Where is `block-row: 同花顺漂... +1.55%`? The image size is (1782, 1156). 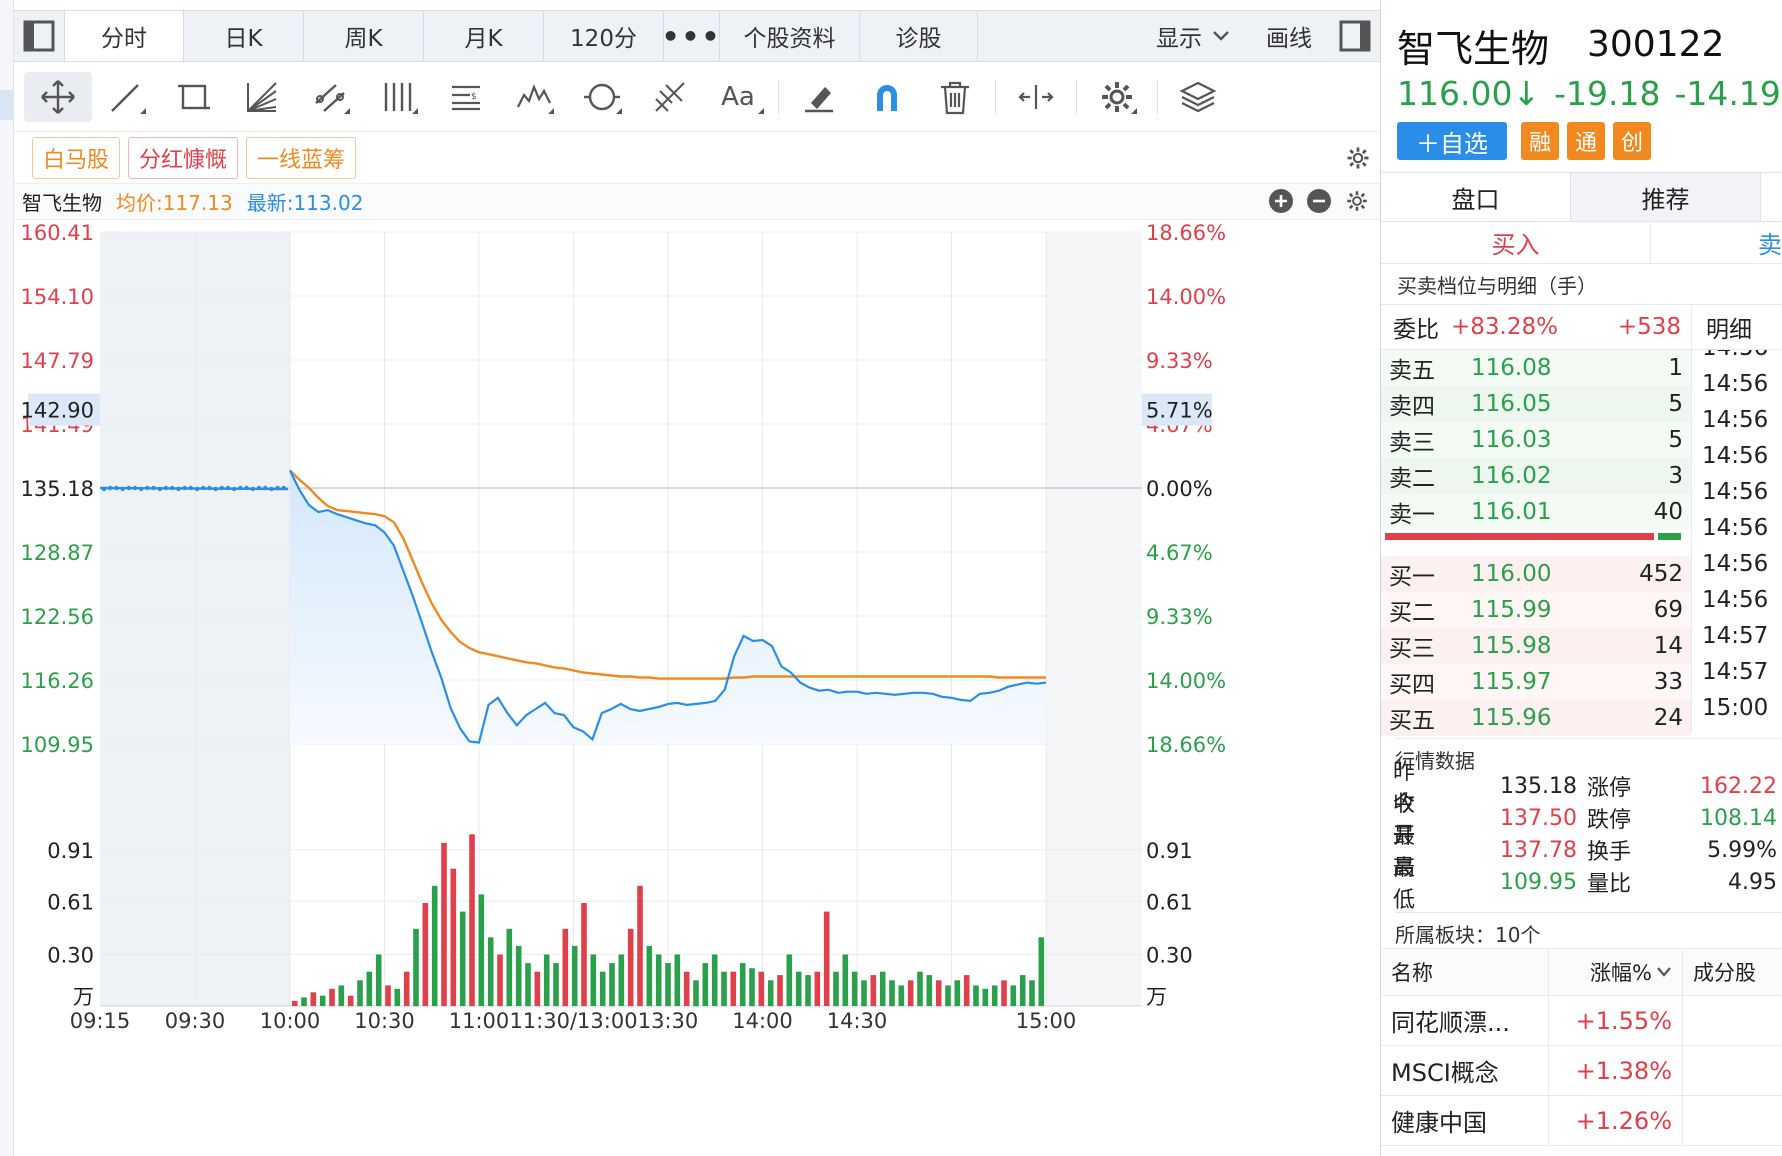
block-row: 同花顺漂... +1.55% is located at coordinates (1581, 1021).